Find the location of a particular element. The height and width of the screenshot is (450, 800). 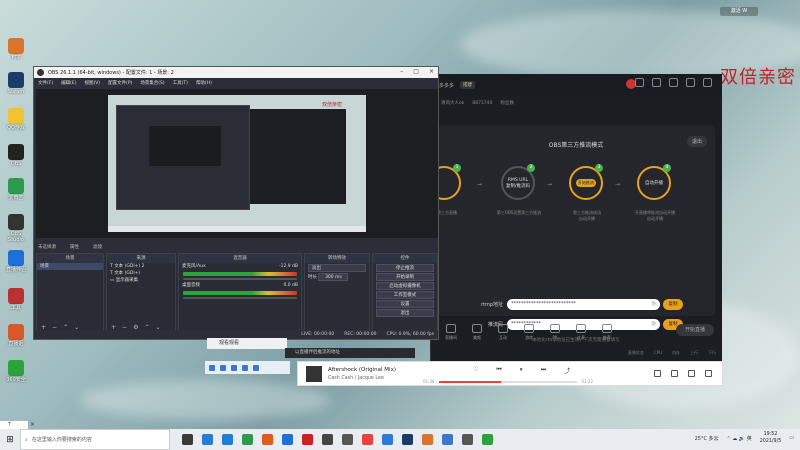

bookmark-icon is located at coordinates (673, 82).